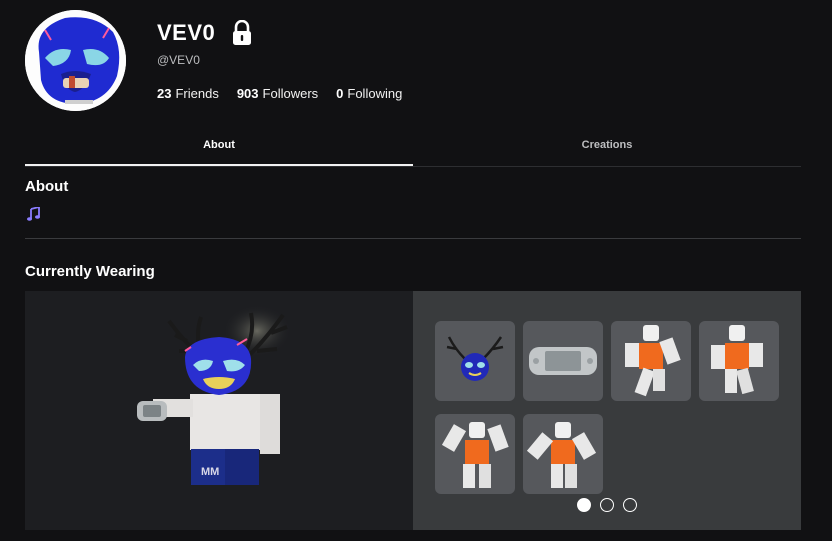 The width and height of the screenshot is (832, 541). I want to click on following-count: 0, so click(340, 93).